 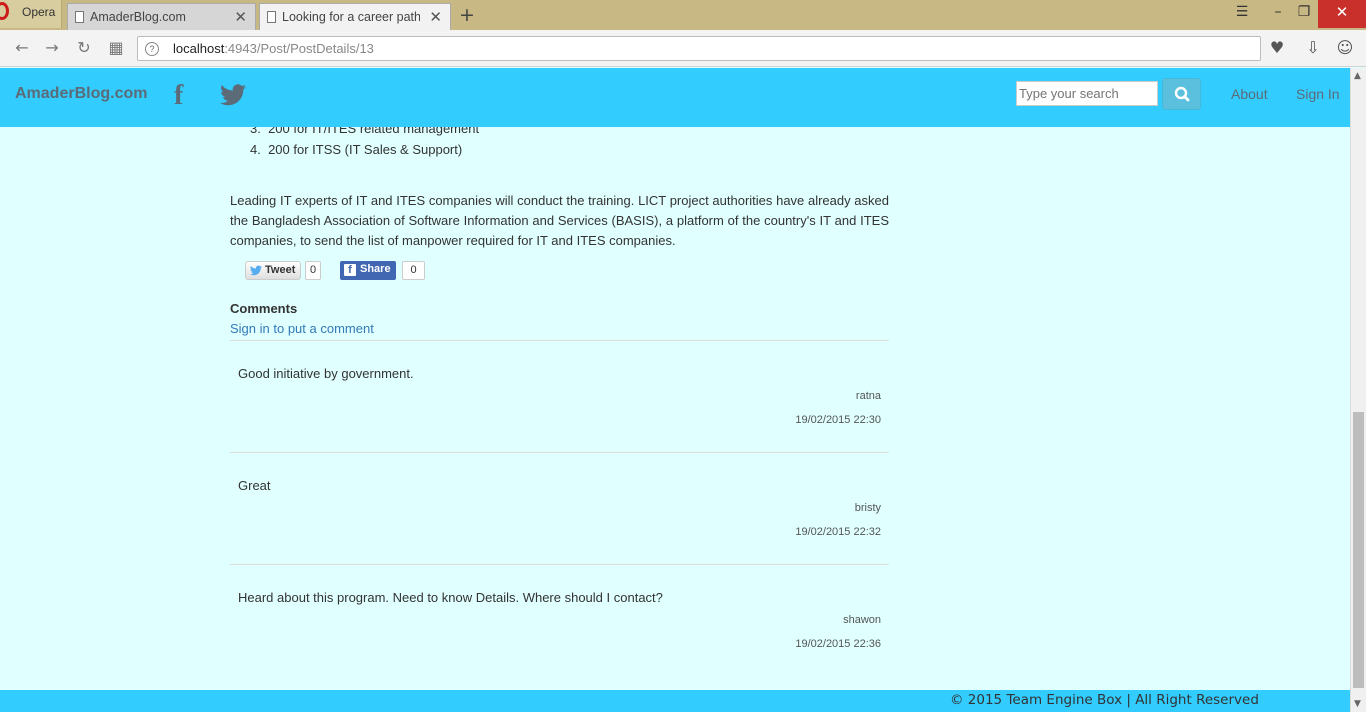 I want to click on tweet-button: Tweet, so click(x=273, y=270).